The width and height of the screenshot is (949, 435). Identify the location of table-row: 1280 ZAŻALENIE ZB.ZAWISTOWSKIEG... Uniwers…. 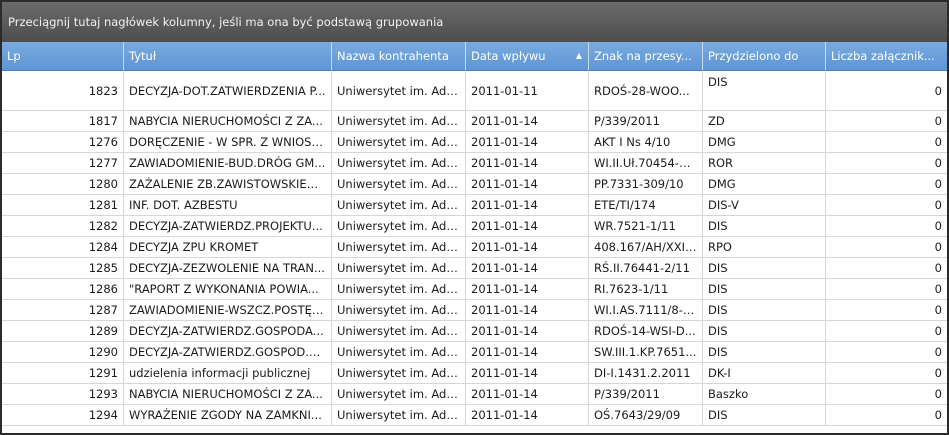
(474, 184).